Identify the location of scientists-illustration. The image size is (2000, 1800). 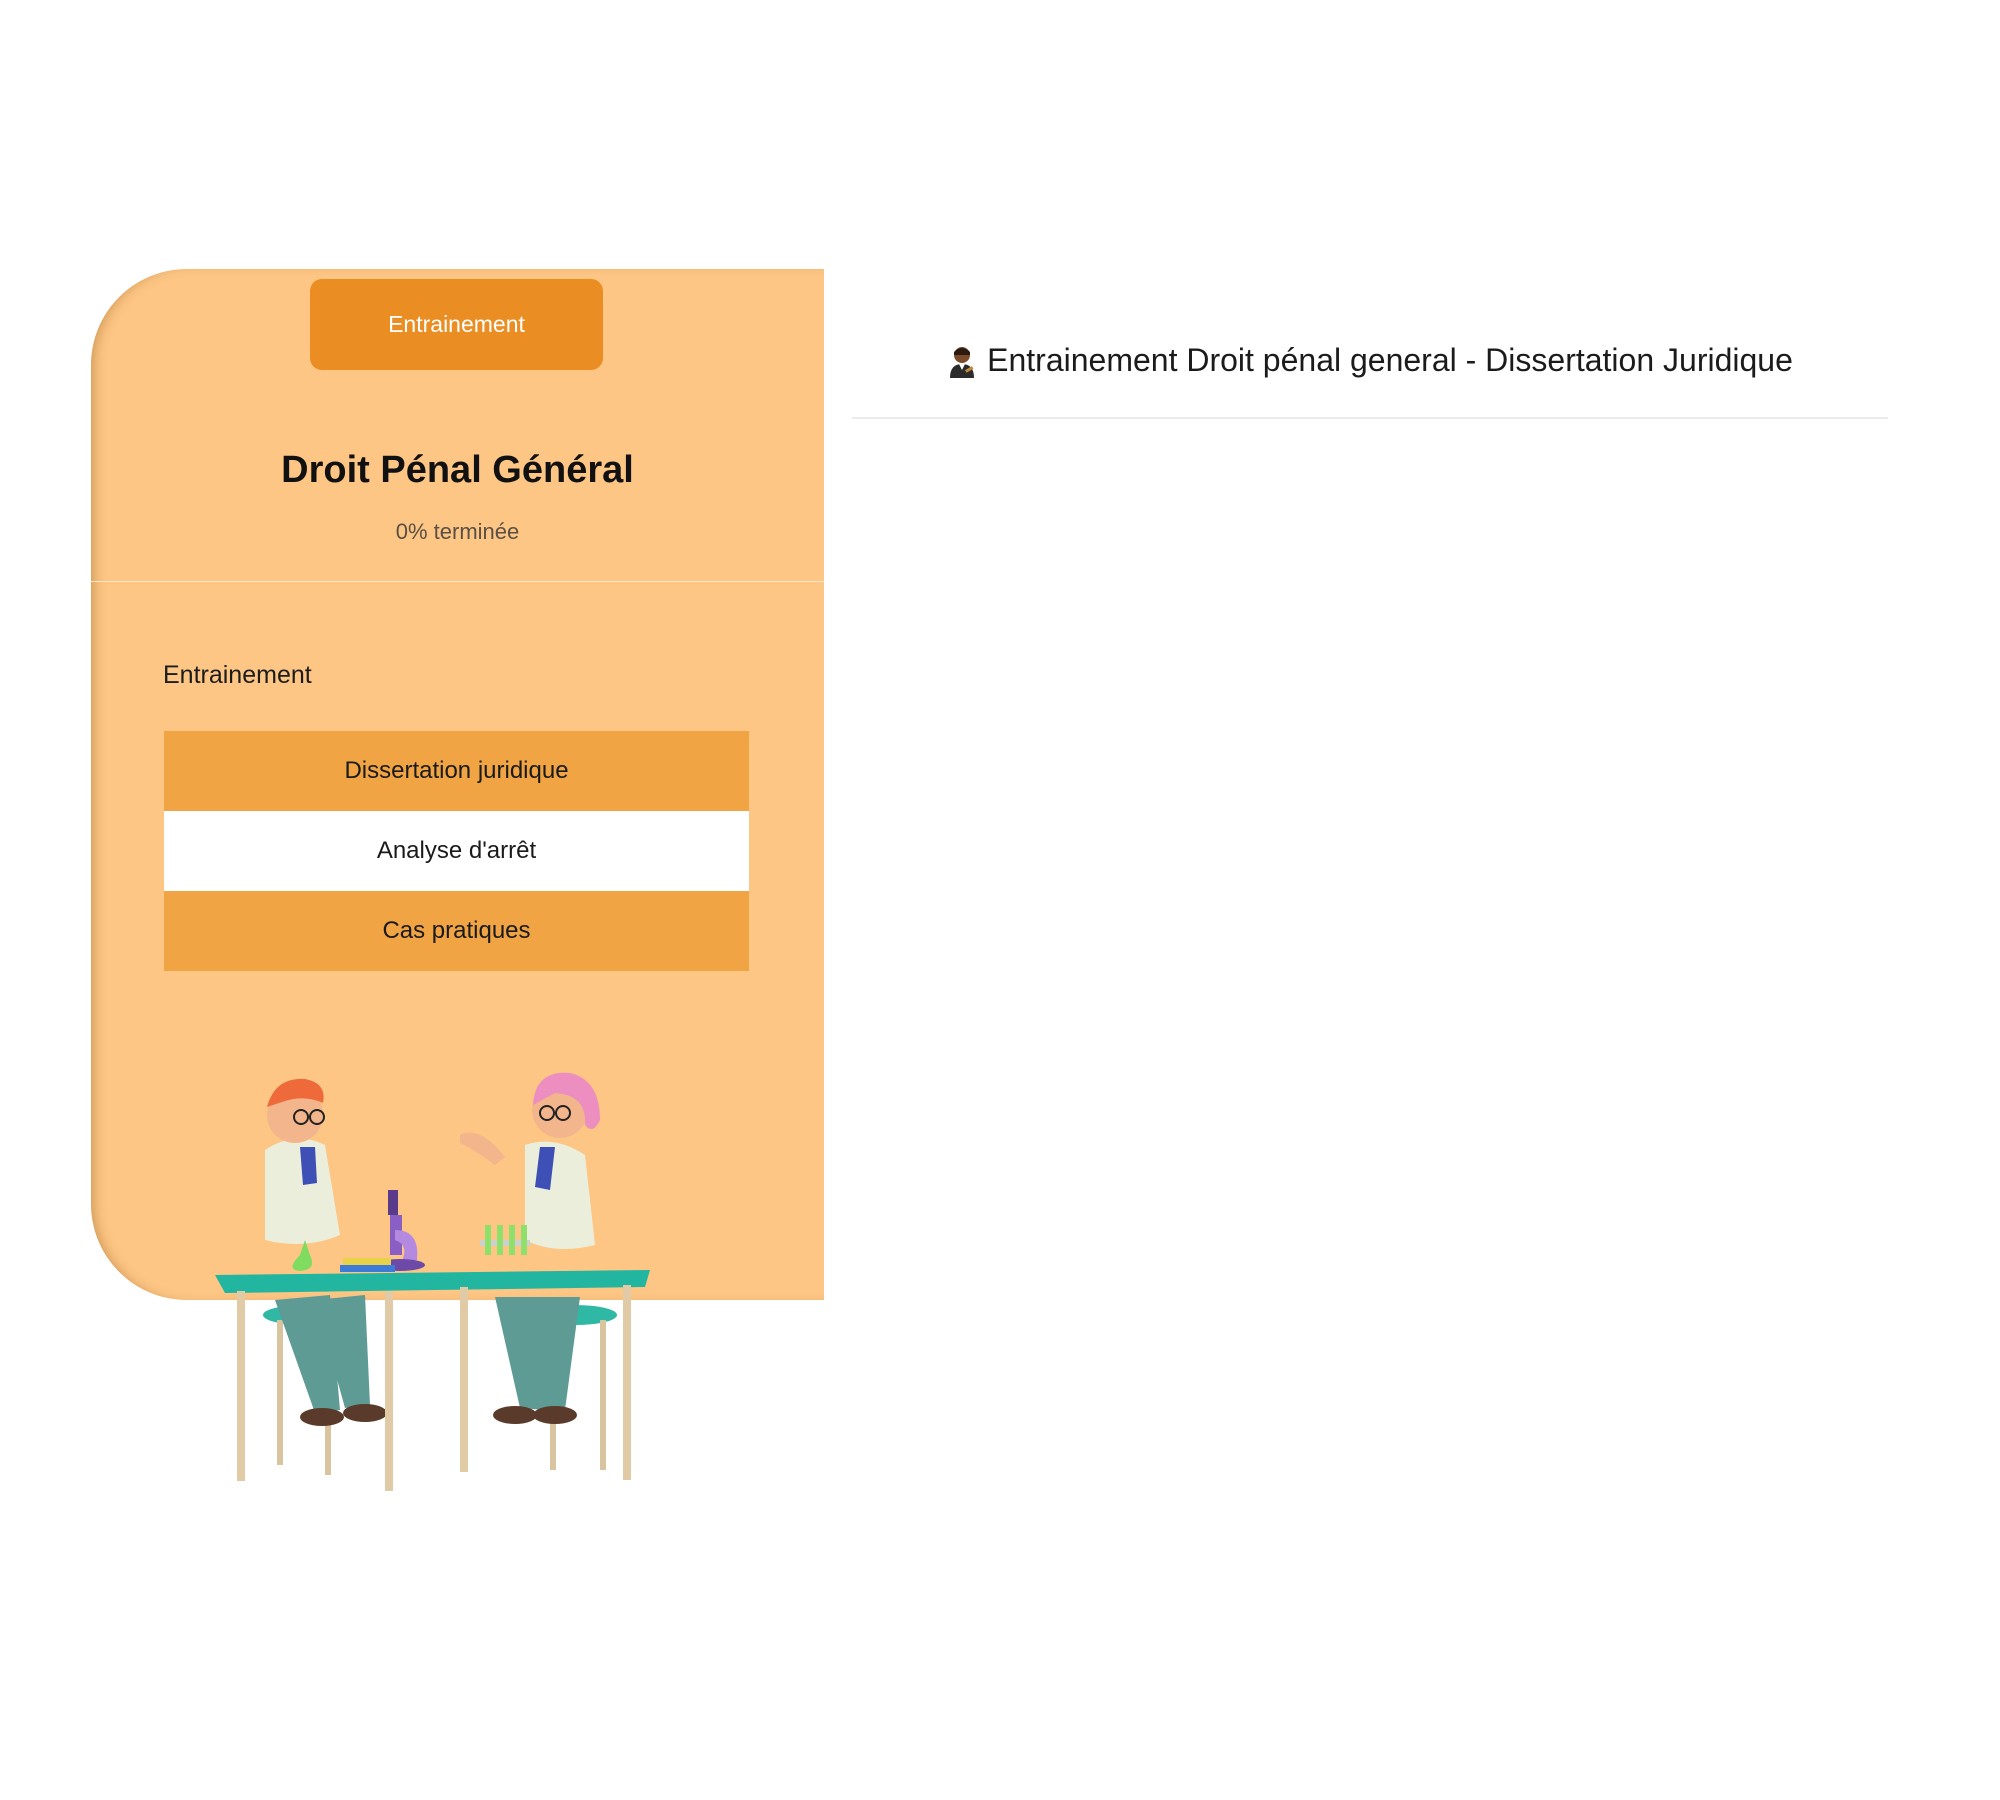
(432, 1281).